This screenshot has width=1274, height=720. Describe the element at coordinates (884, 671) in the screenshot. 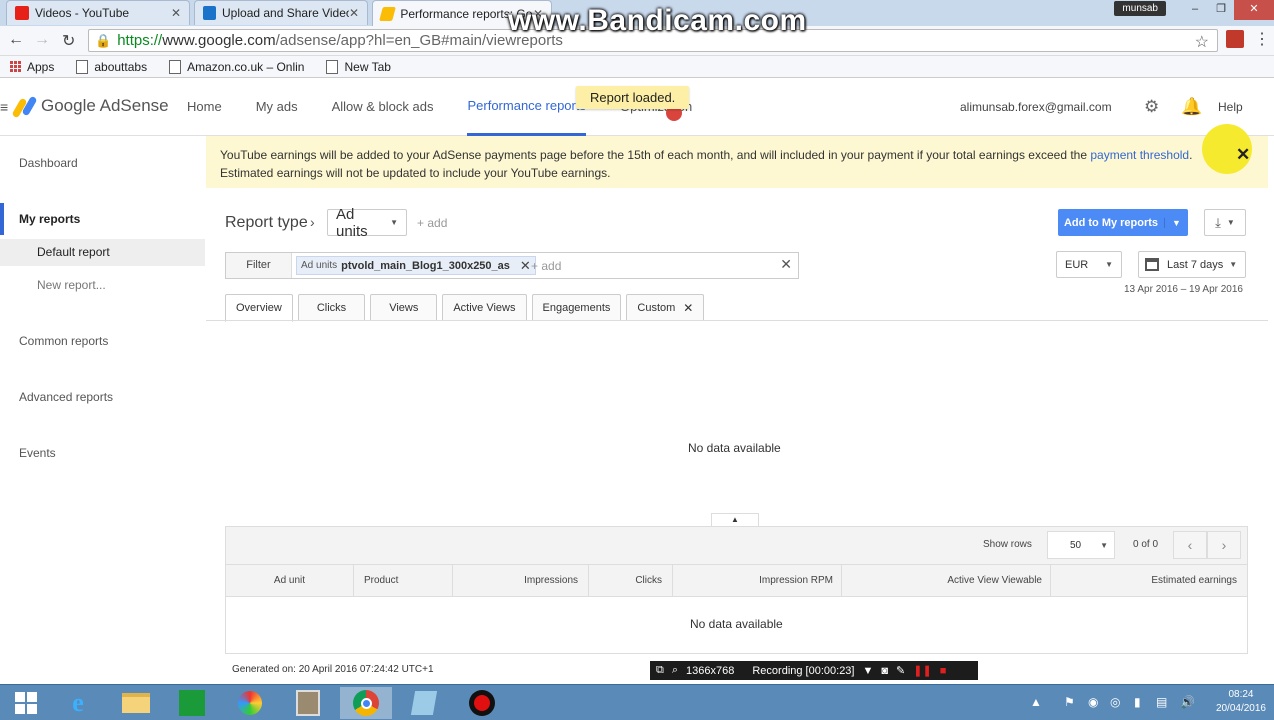

I see `camera-icon: ◙` at that location.